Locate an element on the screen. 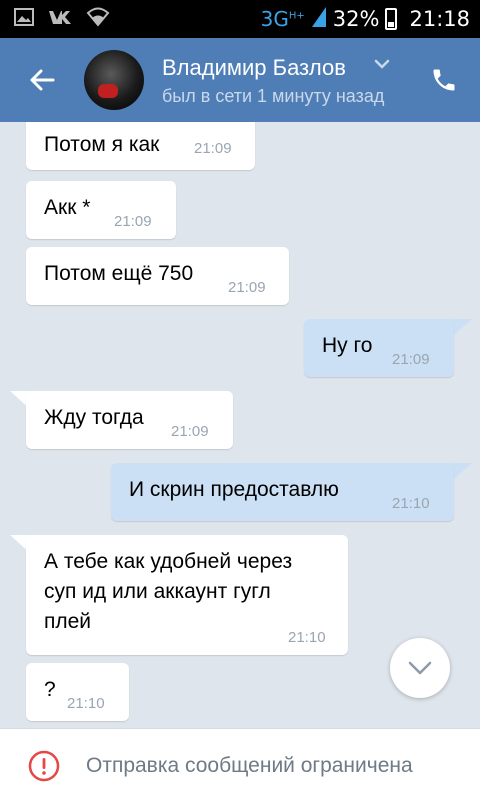  battery-icon is located at coordinates (391, 19).